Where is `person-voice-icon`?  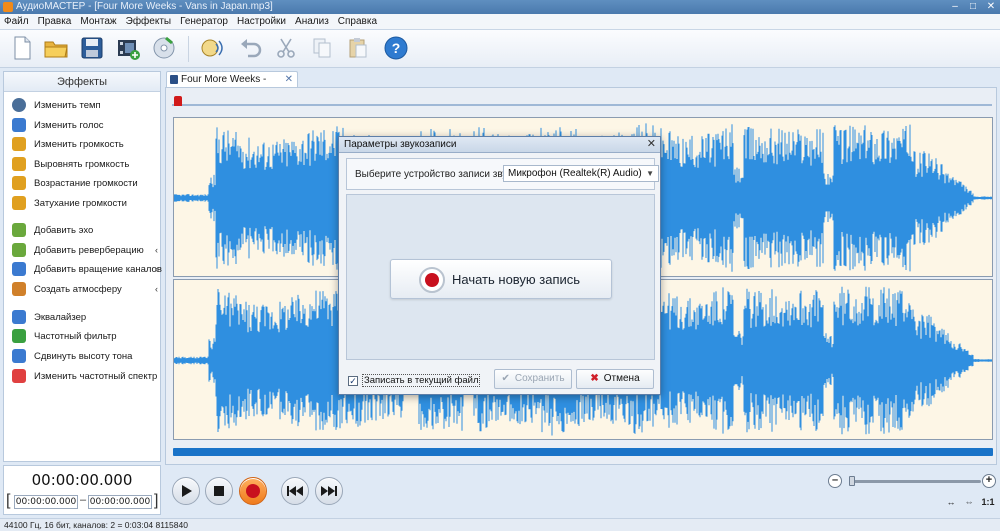
person-voice-icon is located at coordinates (19, 125).